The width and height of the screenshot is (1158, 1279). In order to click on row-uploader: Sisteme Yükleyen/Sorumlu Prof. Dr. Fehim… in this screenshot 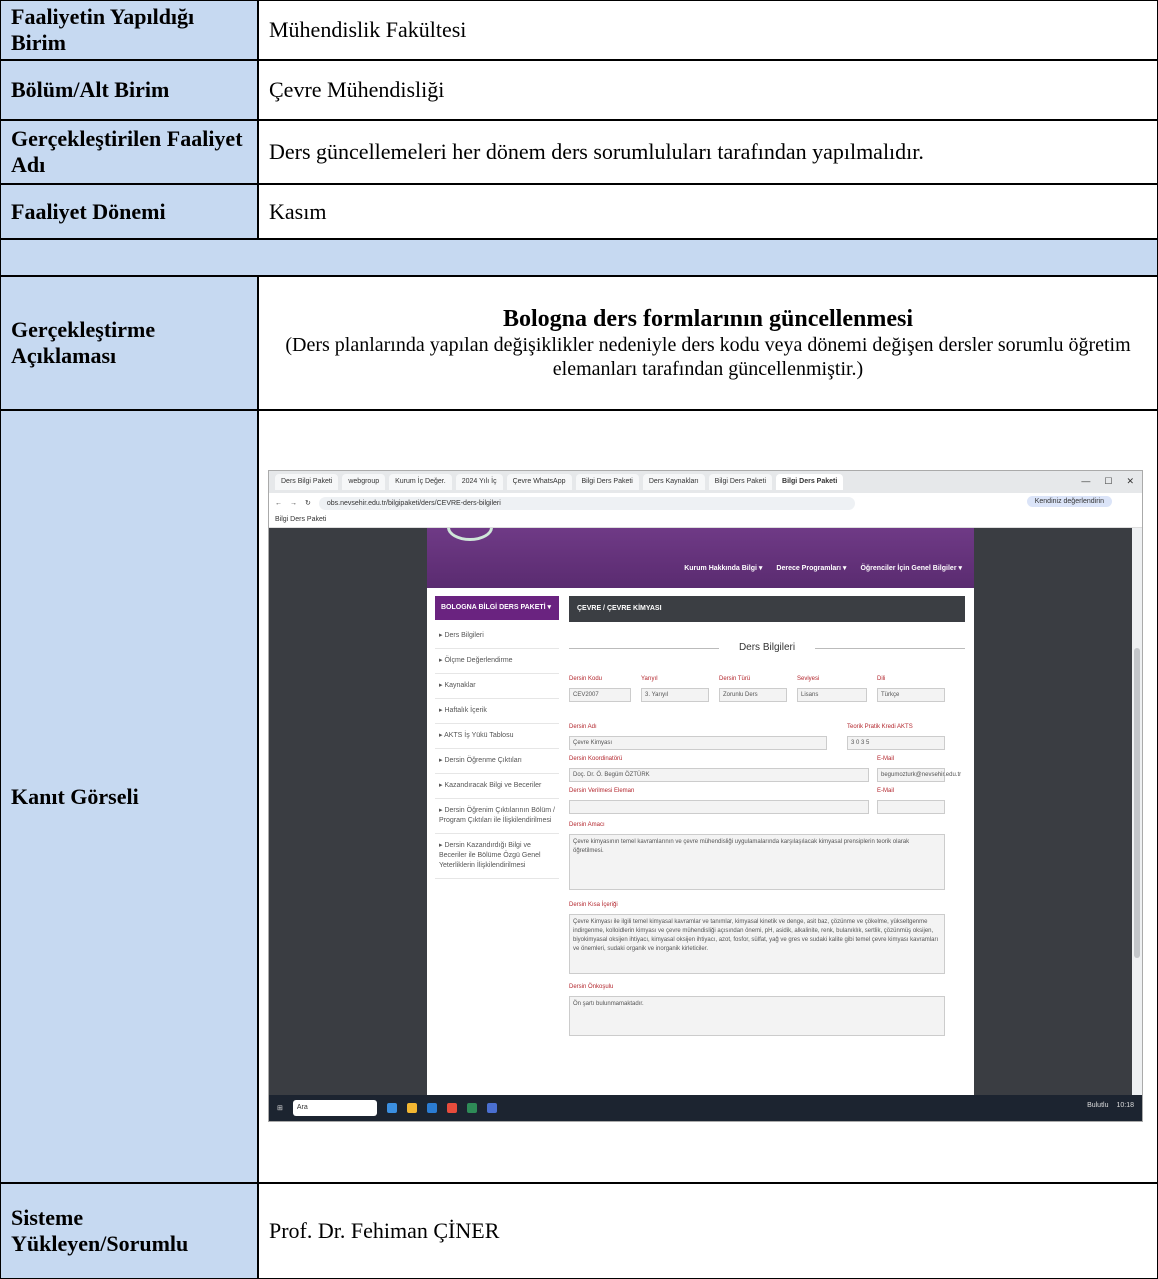, I will do `click(579, 1231)`.